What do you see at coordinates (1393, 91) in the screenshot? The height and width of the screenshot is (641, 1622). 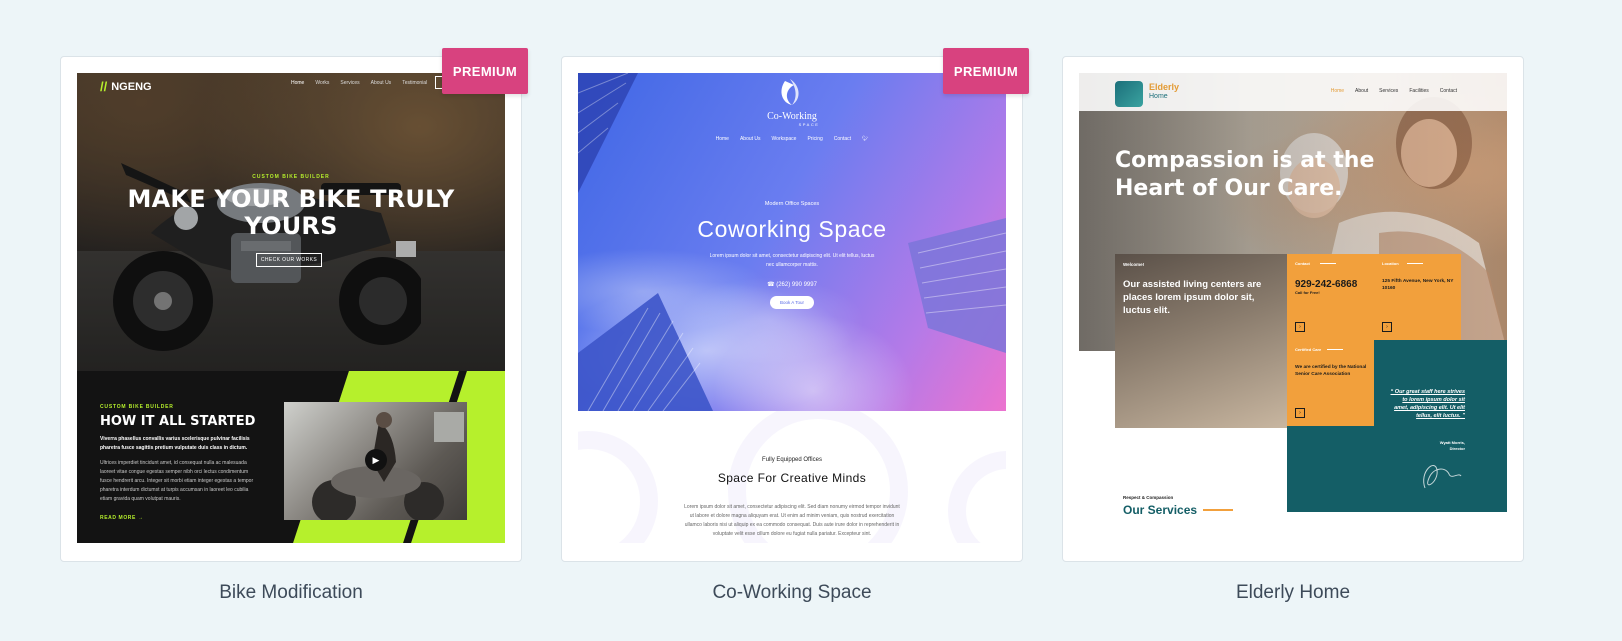 I see `elderly-nav: Home About Services Facilities Contact` at bounding box center [1393, 91].